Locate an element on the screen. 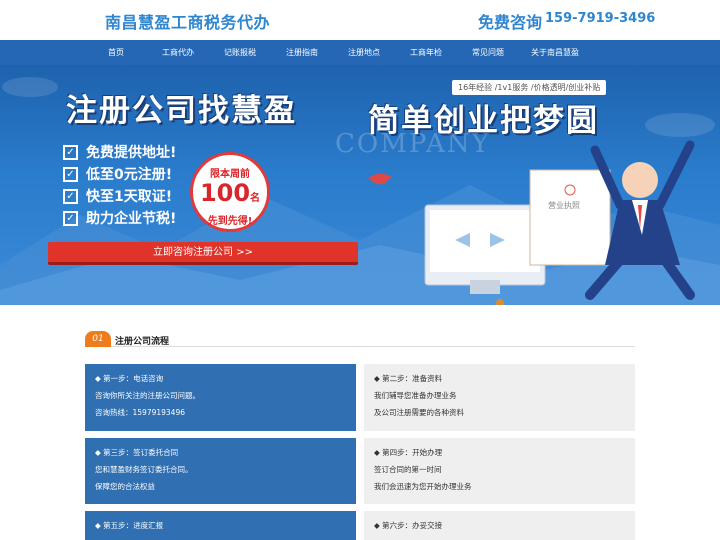 The image size is (720, 540). license-label: 营业执照 is located at coordinates (564, 205).